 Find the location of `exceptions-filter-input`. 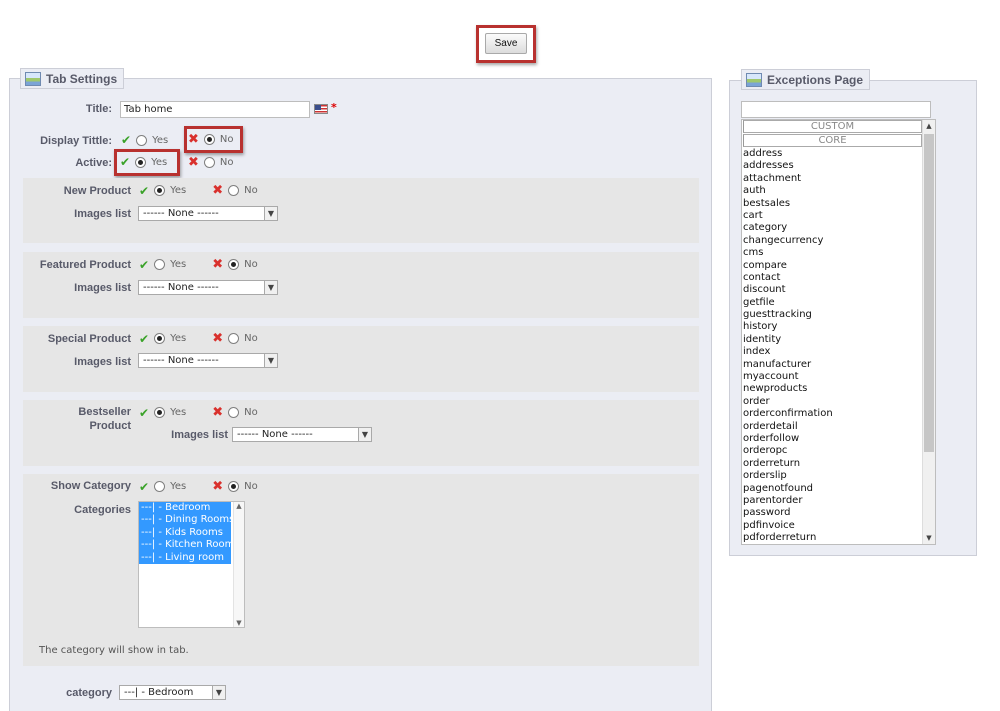

exceptions-filter-input is located at coordinates (836, 109).